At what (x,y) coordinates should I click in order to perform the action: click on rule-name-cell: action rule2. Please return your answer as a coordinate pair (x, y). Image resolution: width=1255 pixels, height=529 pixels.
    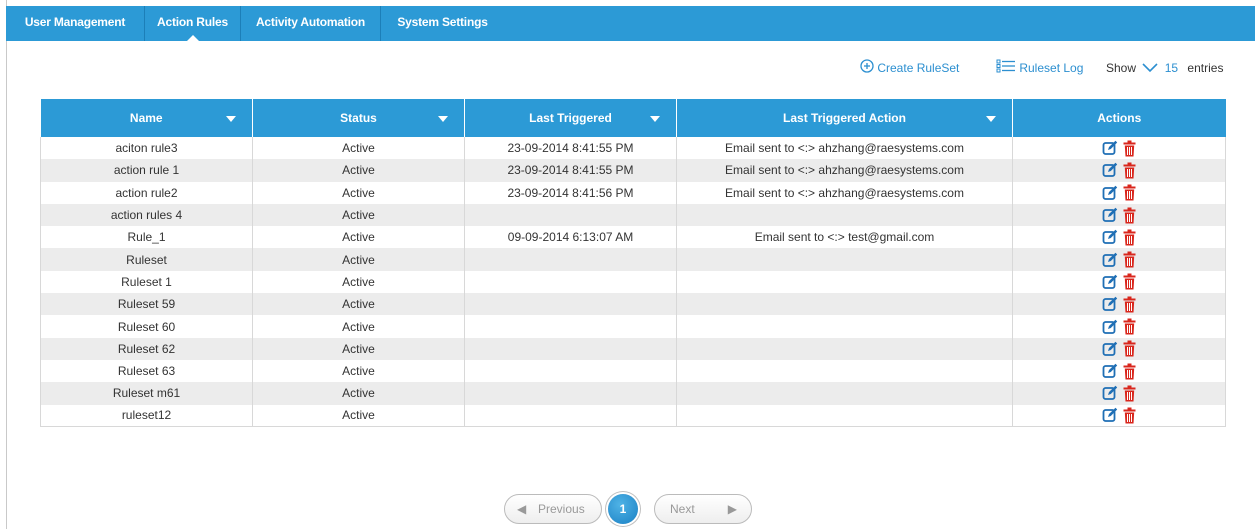
    Looking at the image, I should click on (146, 192).